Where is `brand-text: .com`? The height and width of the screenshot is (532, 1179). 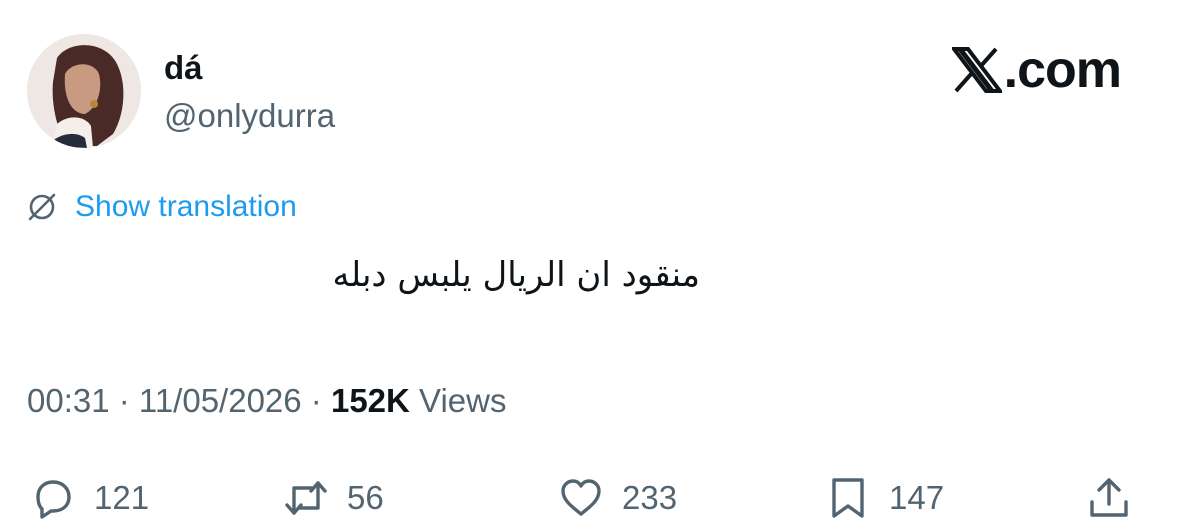
brand-text: .com is located at coordinates (1062, 70).